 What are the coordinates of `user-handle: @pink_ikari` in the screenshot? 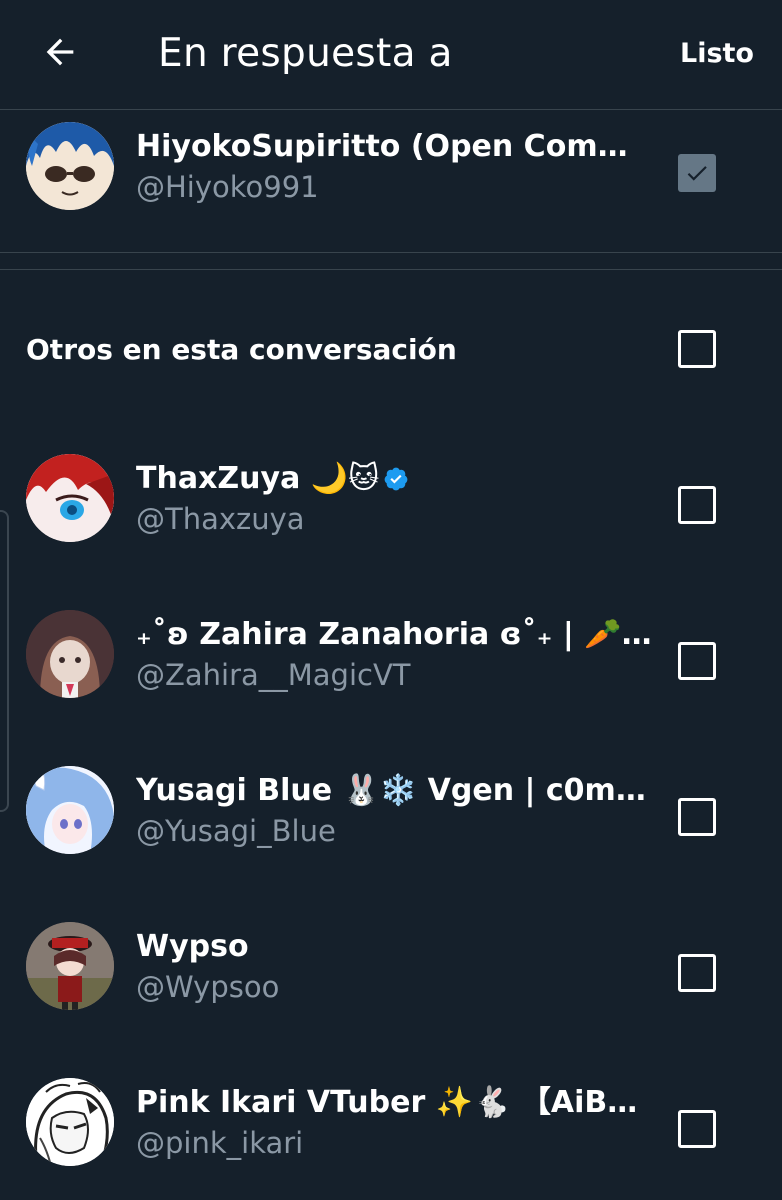 It's located at (220, 1143).